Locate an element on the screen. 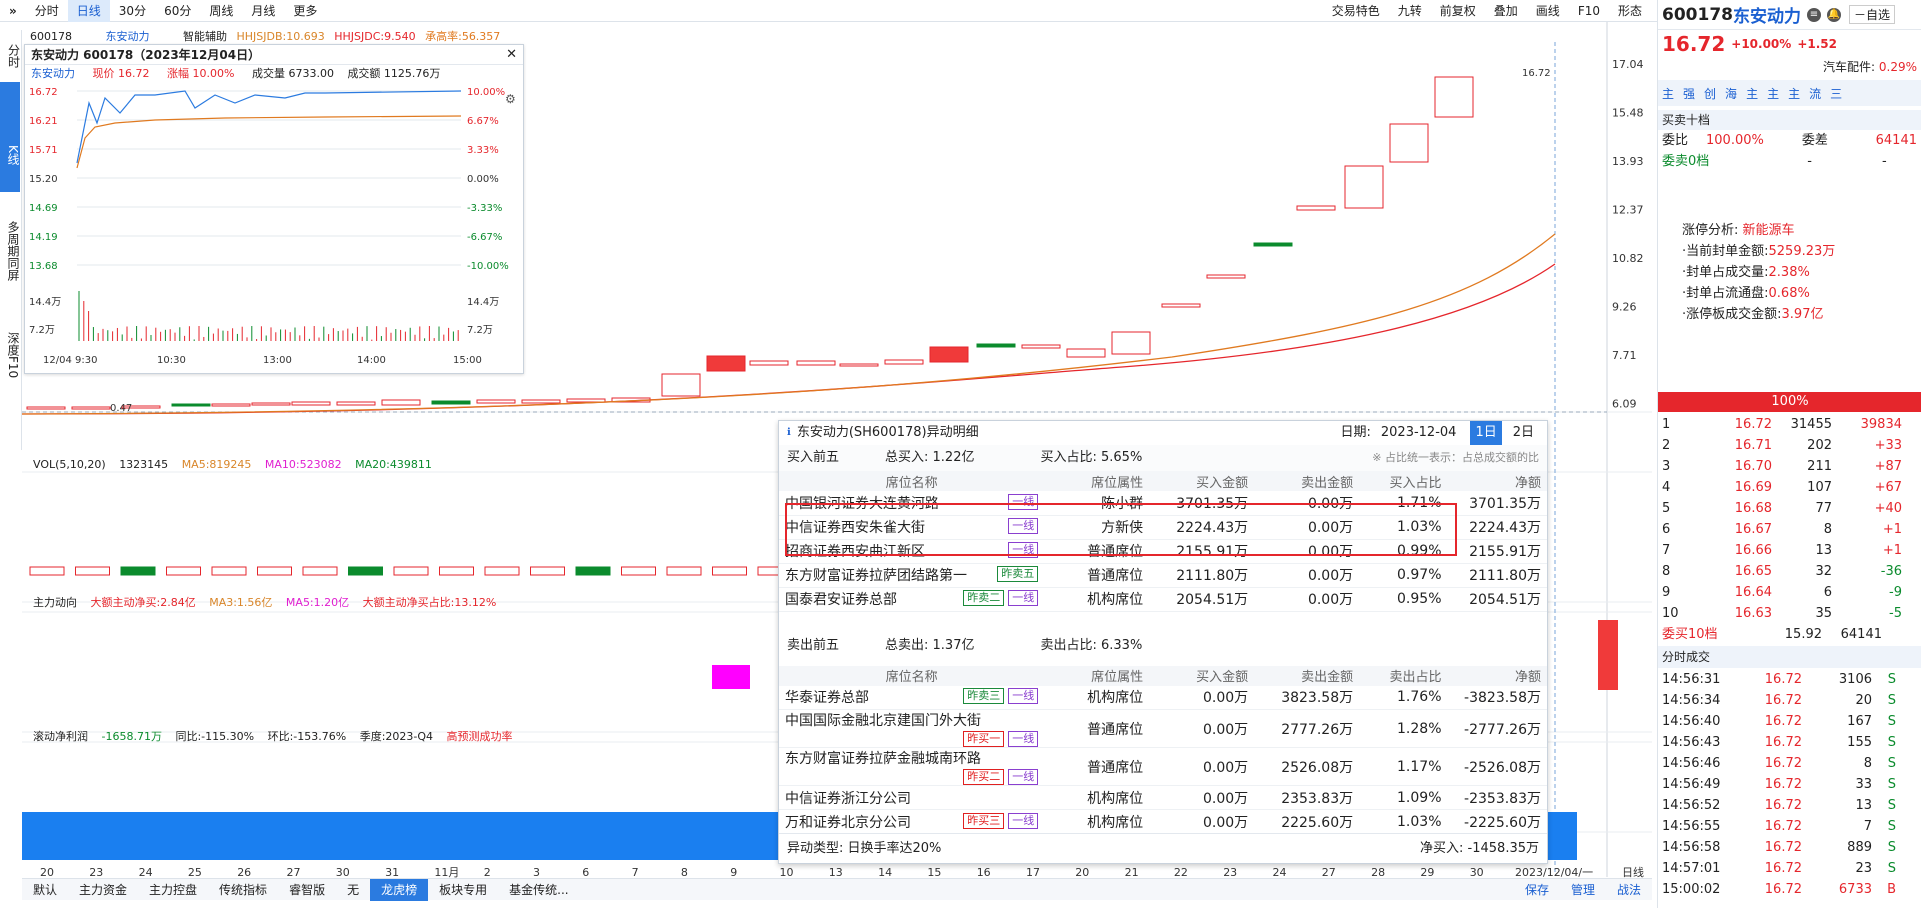  tab-5: 月线 is located at coordinates (263, 11).